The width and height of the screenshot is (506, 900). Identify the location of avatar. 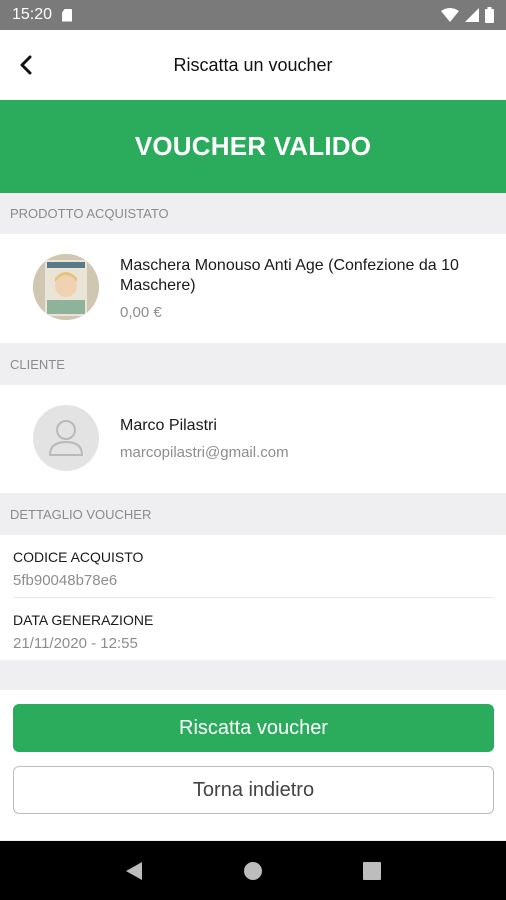
(66, 438).